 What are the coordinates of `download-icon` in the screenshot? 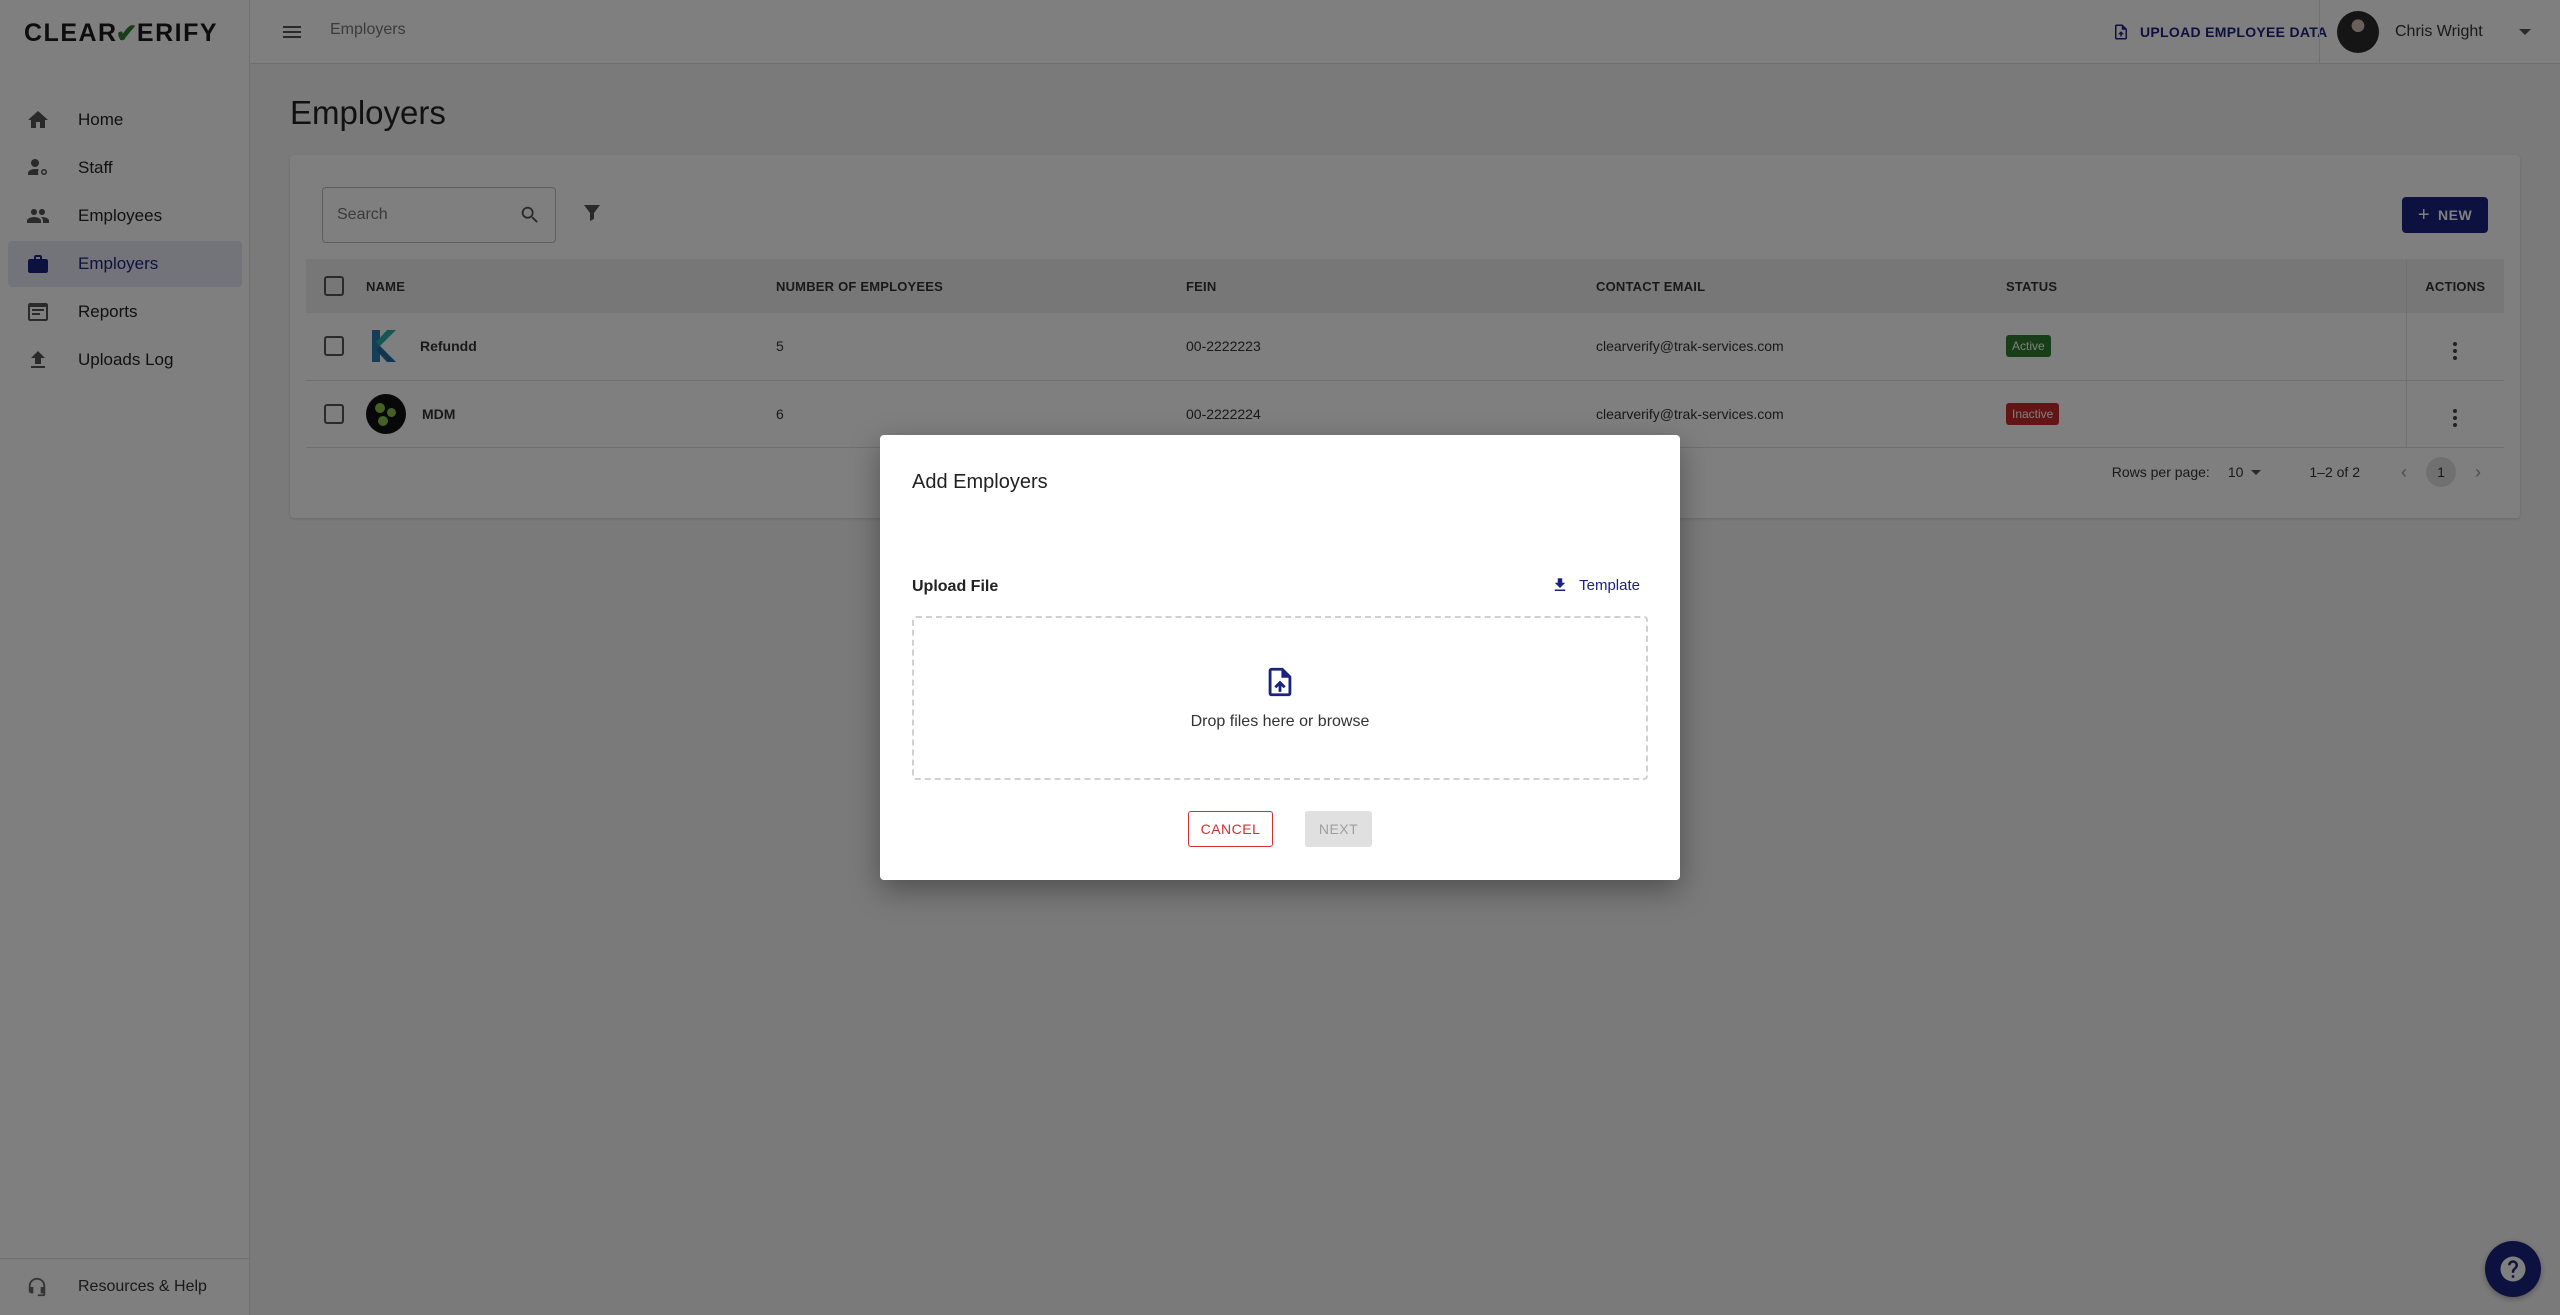 It's located at (1560, 584).